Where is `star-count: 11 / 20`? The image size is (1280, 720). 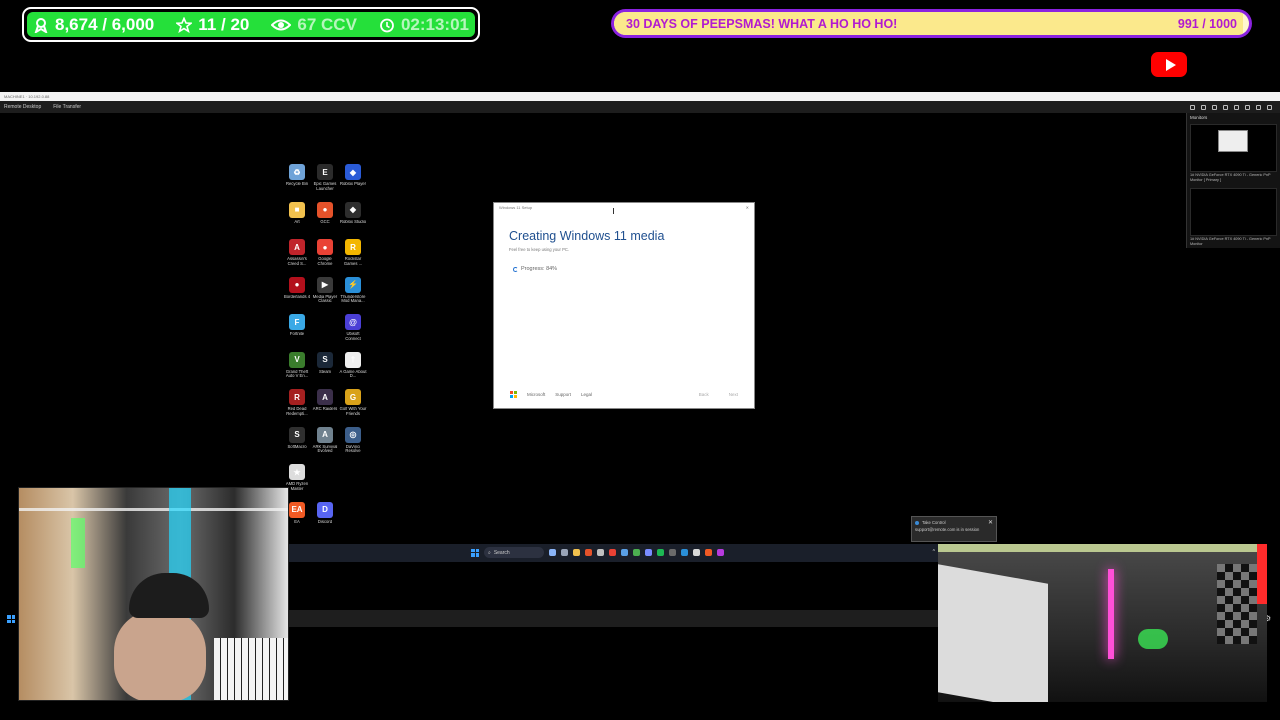
star-count: 11 / 20 is located at coordinates (224, 24).